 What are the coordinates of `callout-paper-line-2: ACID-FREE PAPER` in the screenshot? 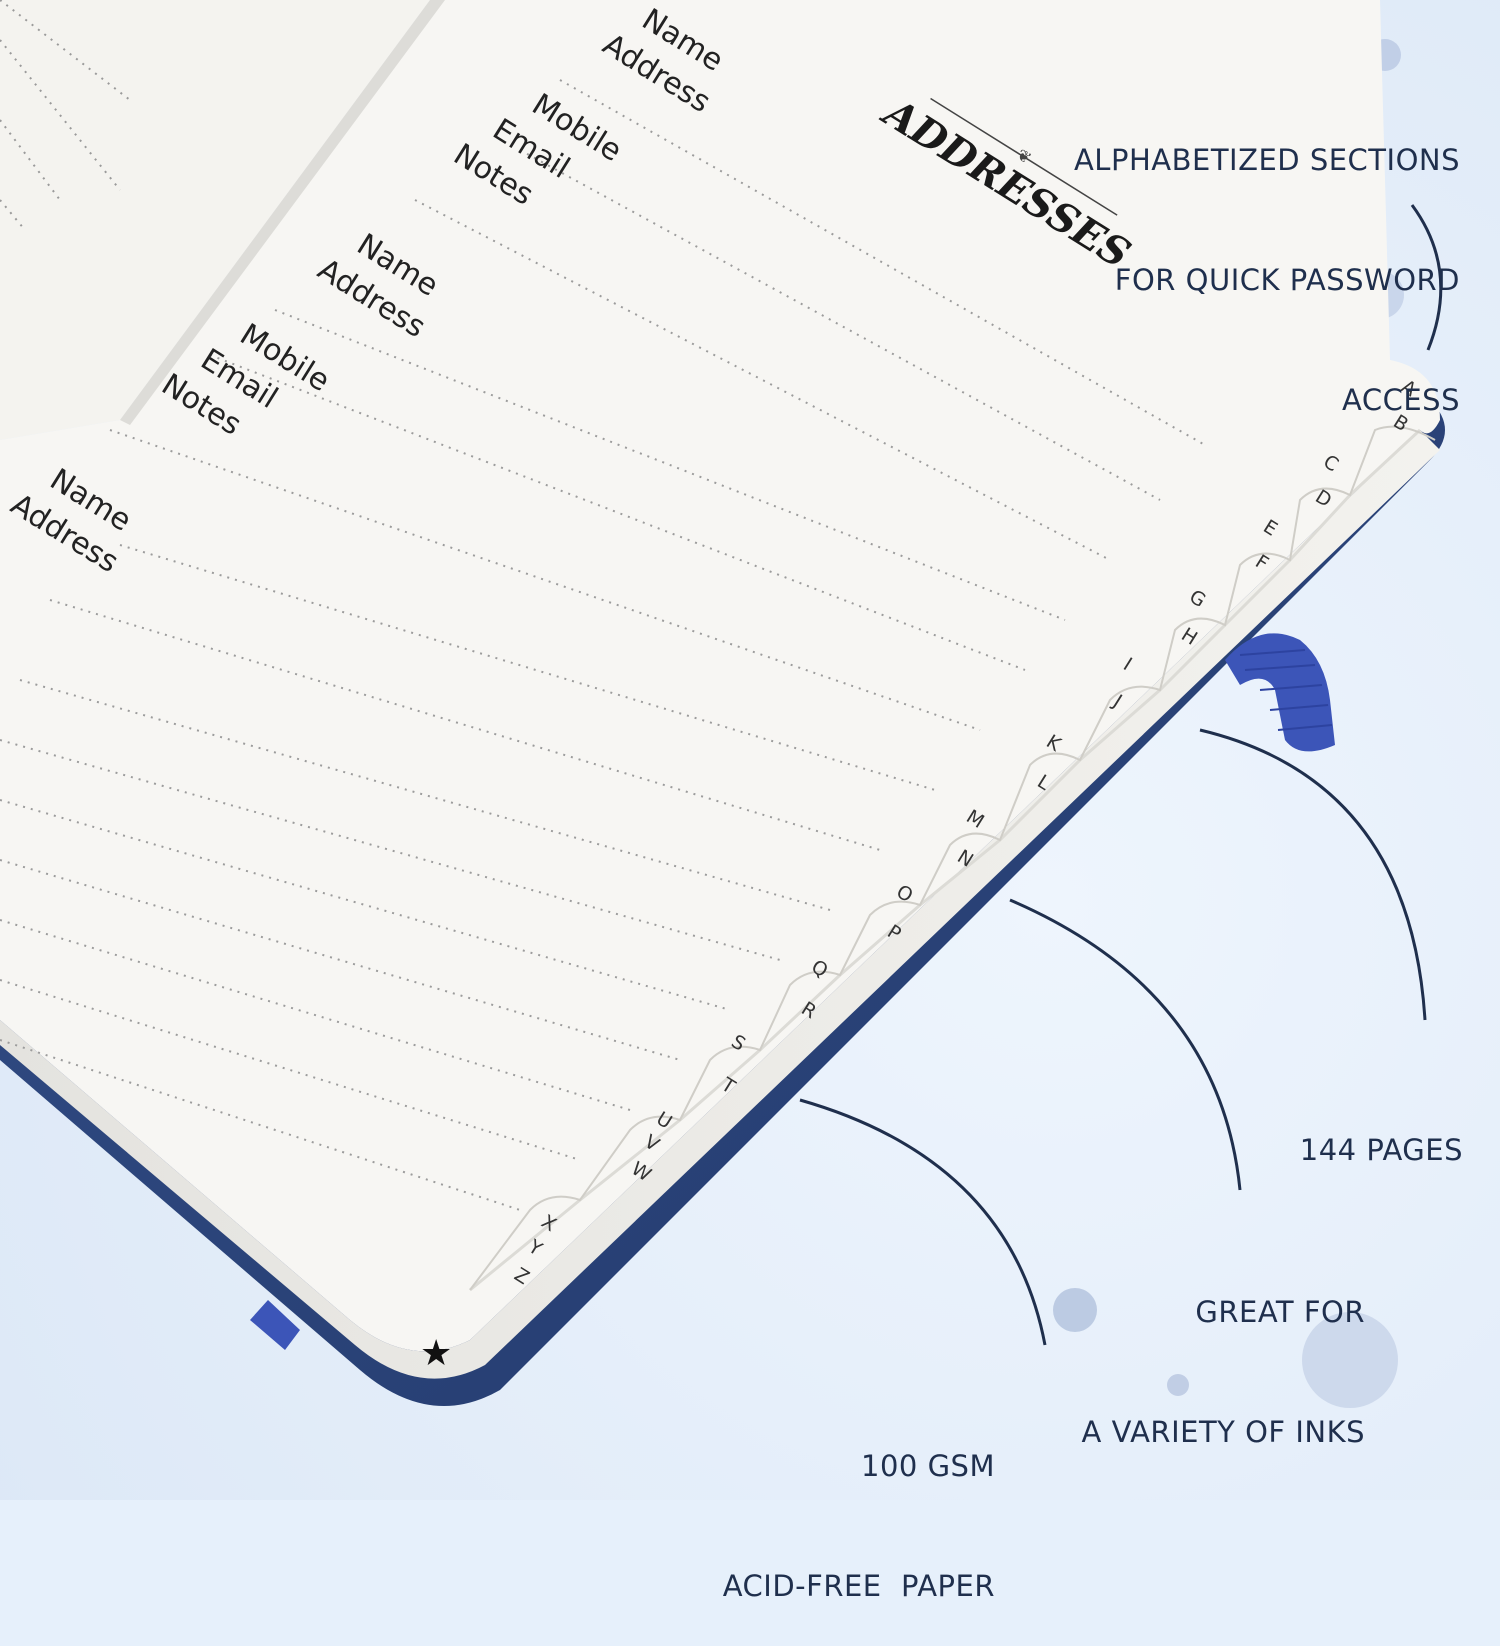 It's located at (858, 1586).